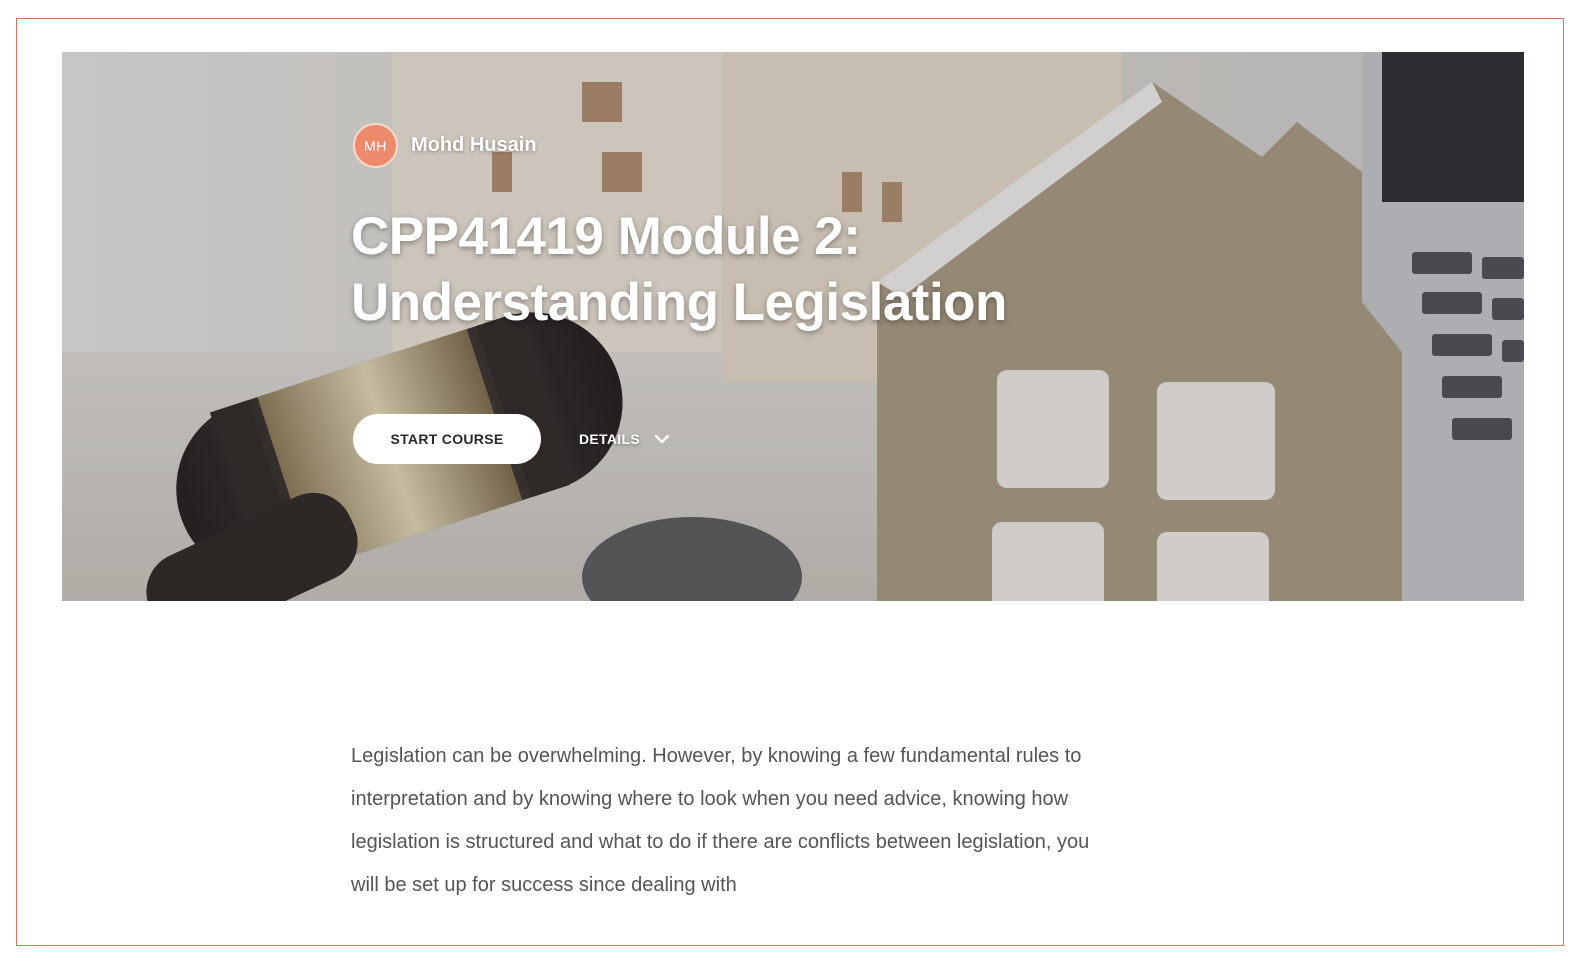  What do you see at coordinates (662, 439) in the screenshot?
I see `chevron-down-icon` at bounding box center [662, 439].